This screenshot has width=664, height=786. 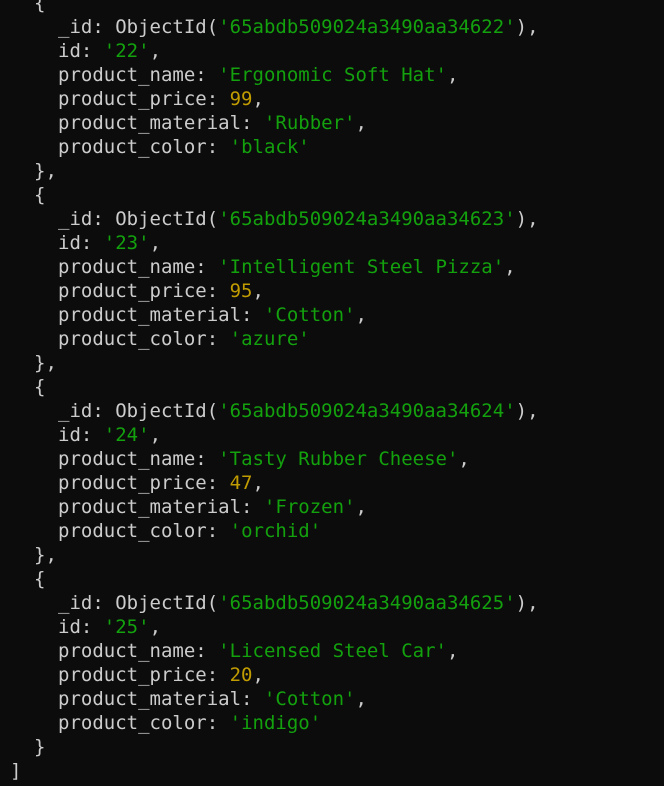 What do you see at coordinates (332, 627) in the screenshot?
I see `field-line-id: id: '25',` at bounding box center [332, 627].